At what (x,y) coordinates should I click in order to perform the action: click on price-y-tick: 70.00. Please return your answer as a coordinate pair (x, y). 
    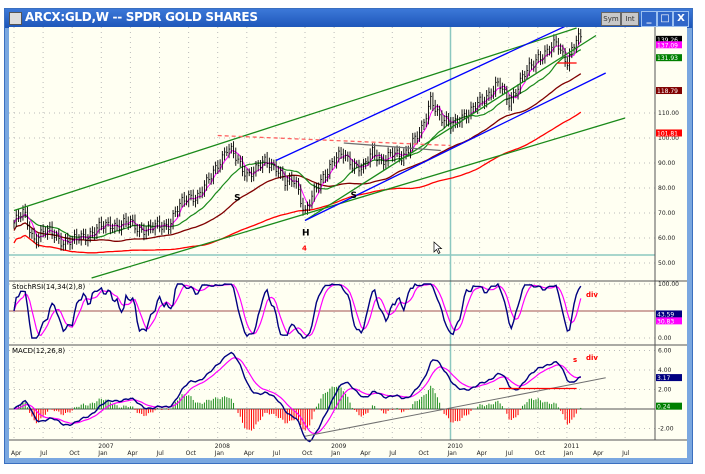
    Looking at the image, I should click on (666, 213).